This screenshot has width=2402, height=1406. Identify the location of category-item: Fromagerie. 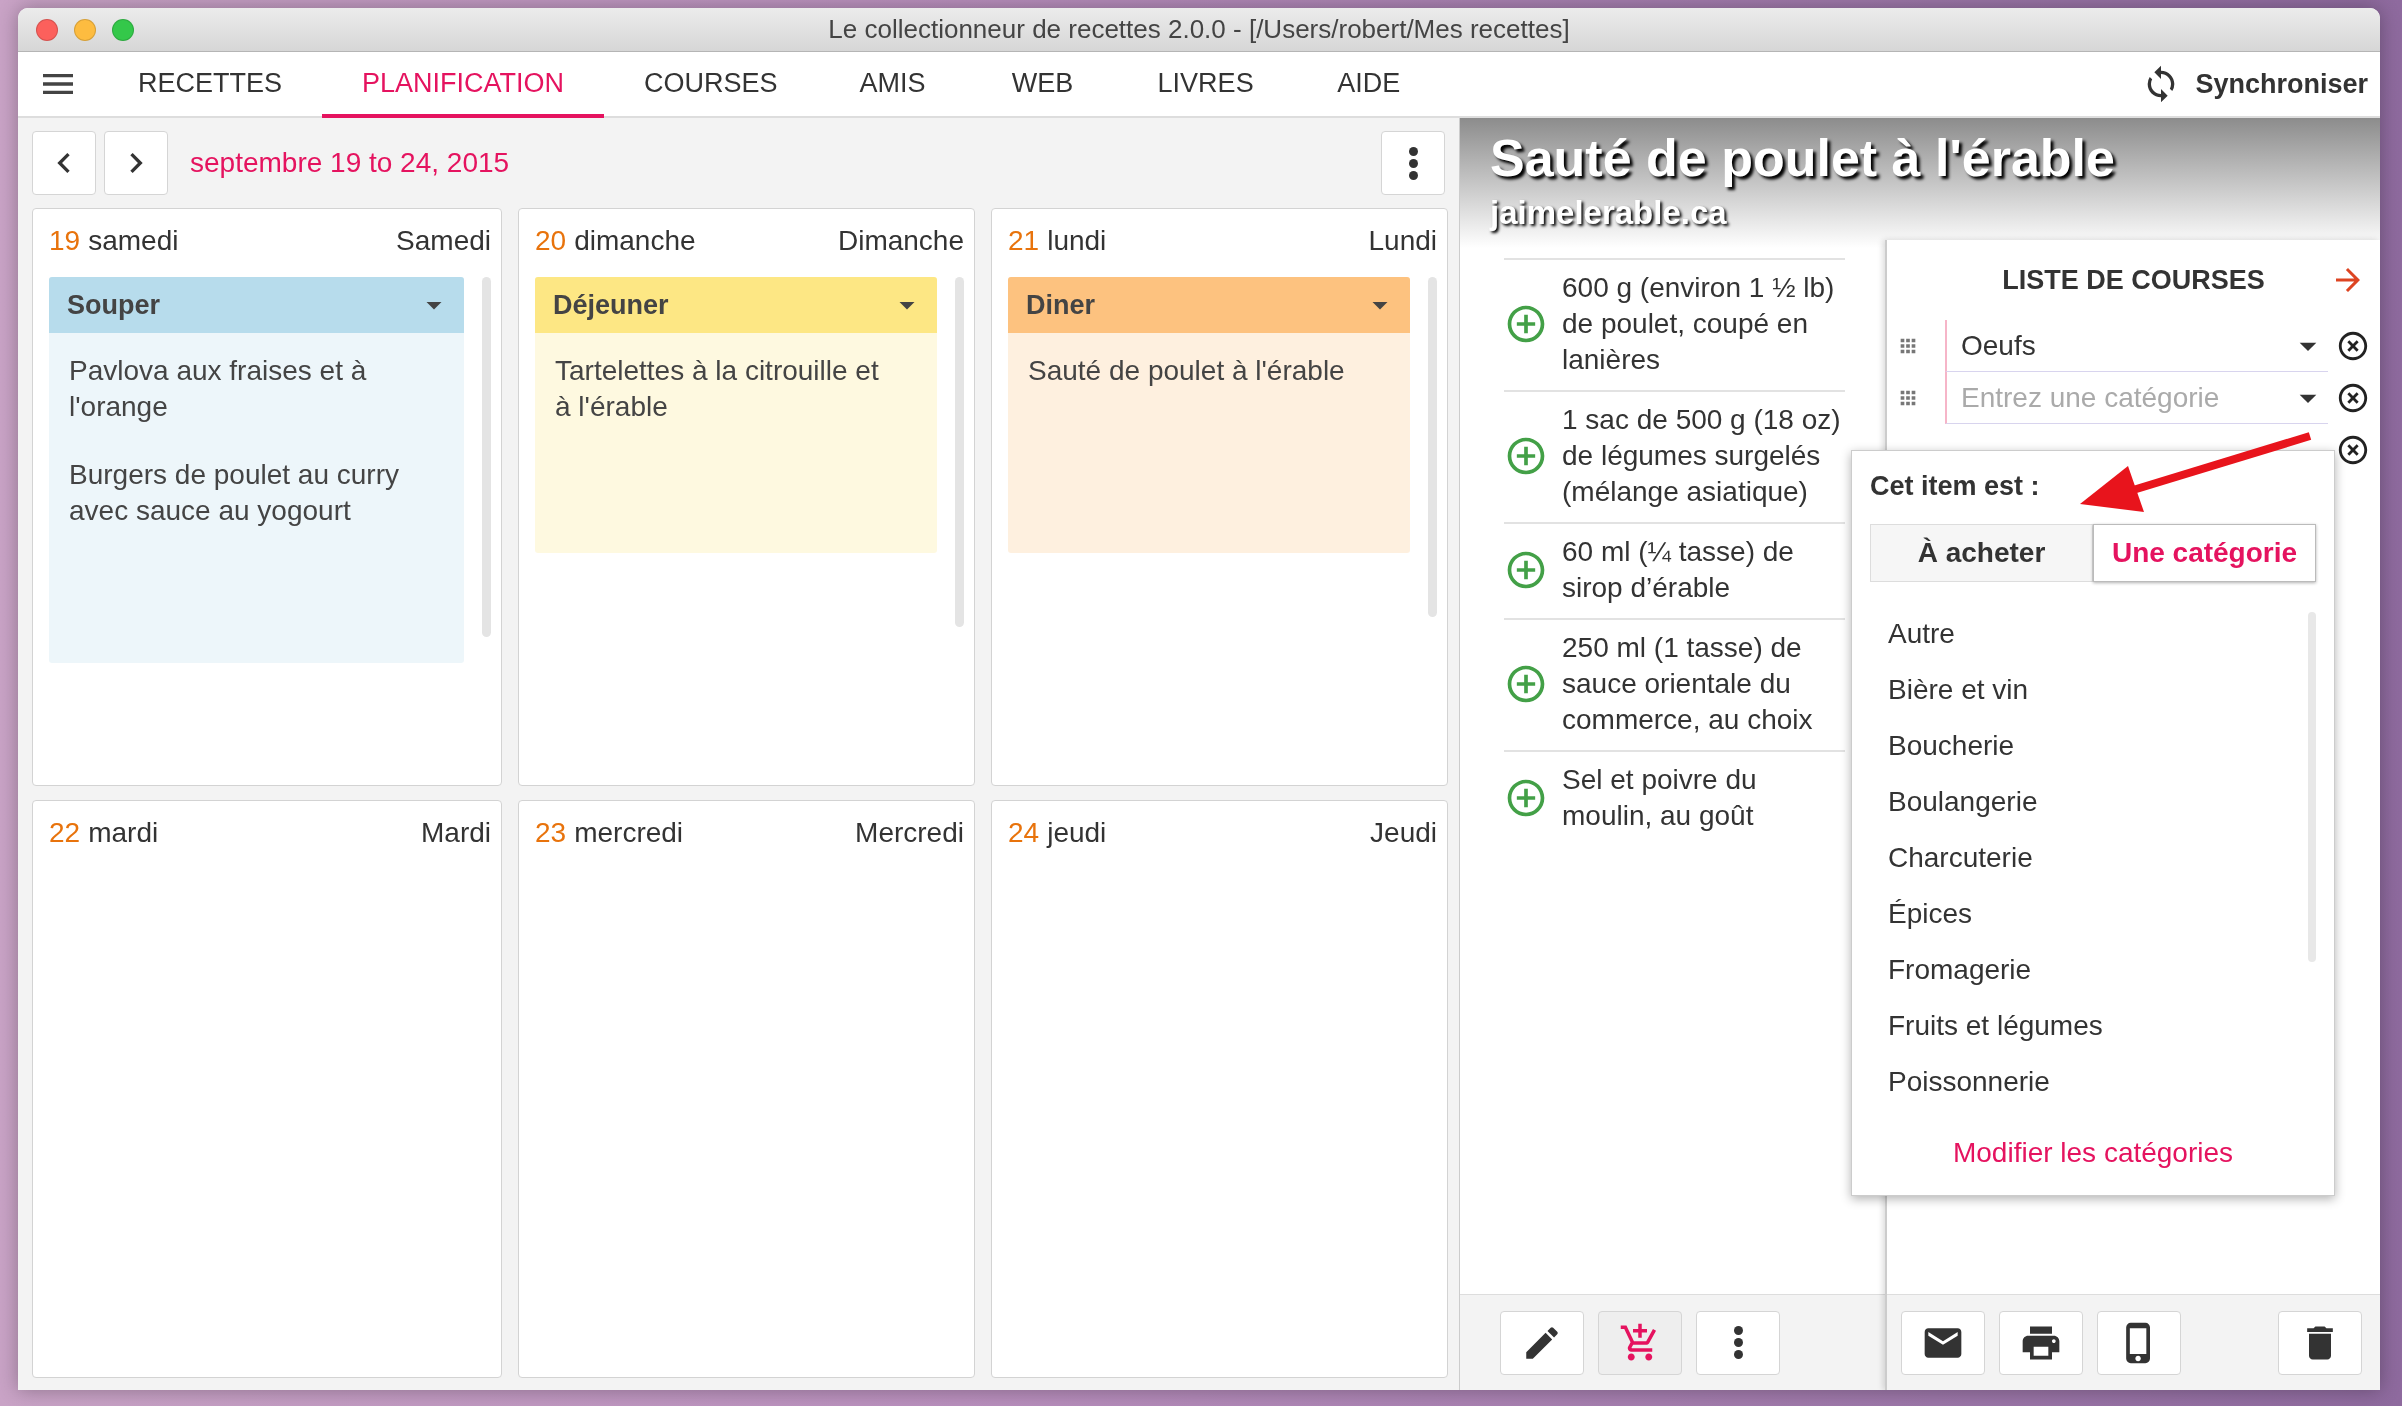
(1951, 970).